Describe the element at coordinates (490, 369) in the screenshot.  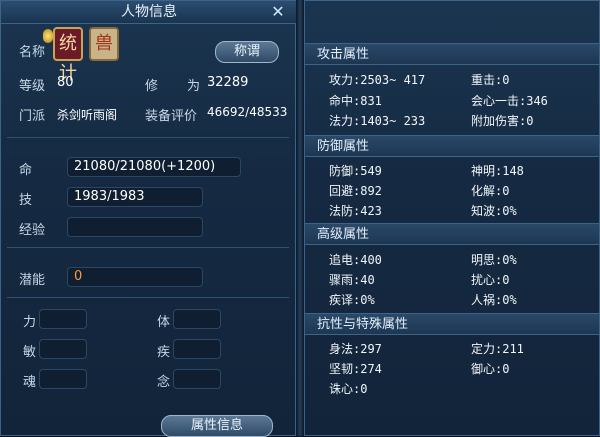
I see `stat-resist-4: 御心:0` at that location.